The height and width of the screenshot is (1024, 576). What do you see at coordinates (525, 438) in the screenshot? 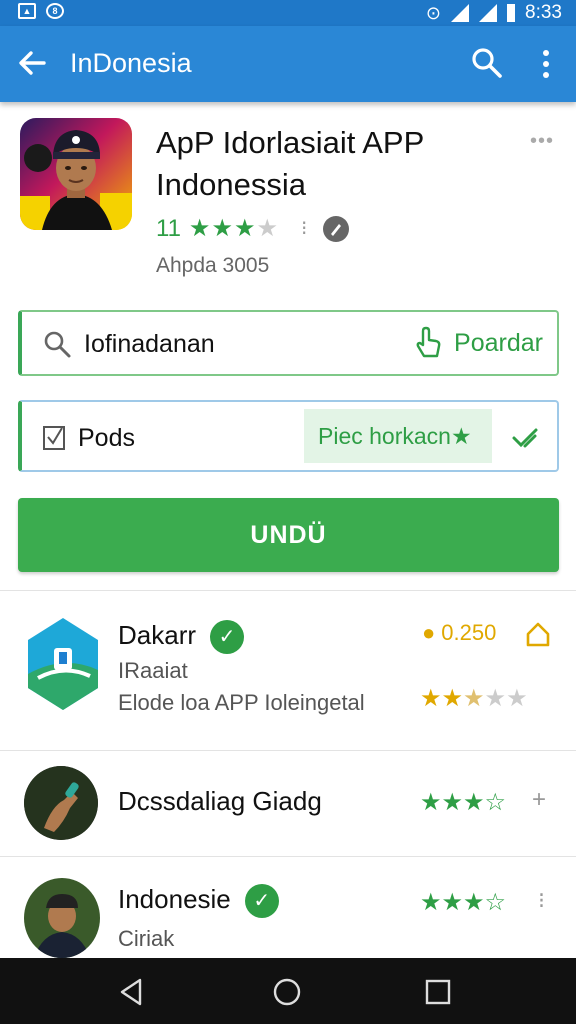
I see `send-arrow-icon` at bounding box center [525, 438].